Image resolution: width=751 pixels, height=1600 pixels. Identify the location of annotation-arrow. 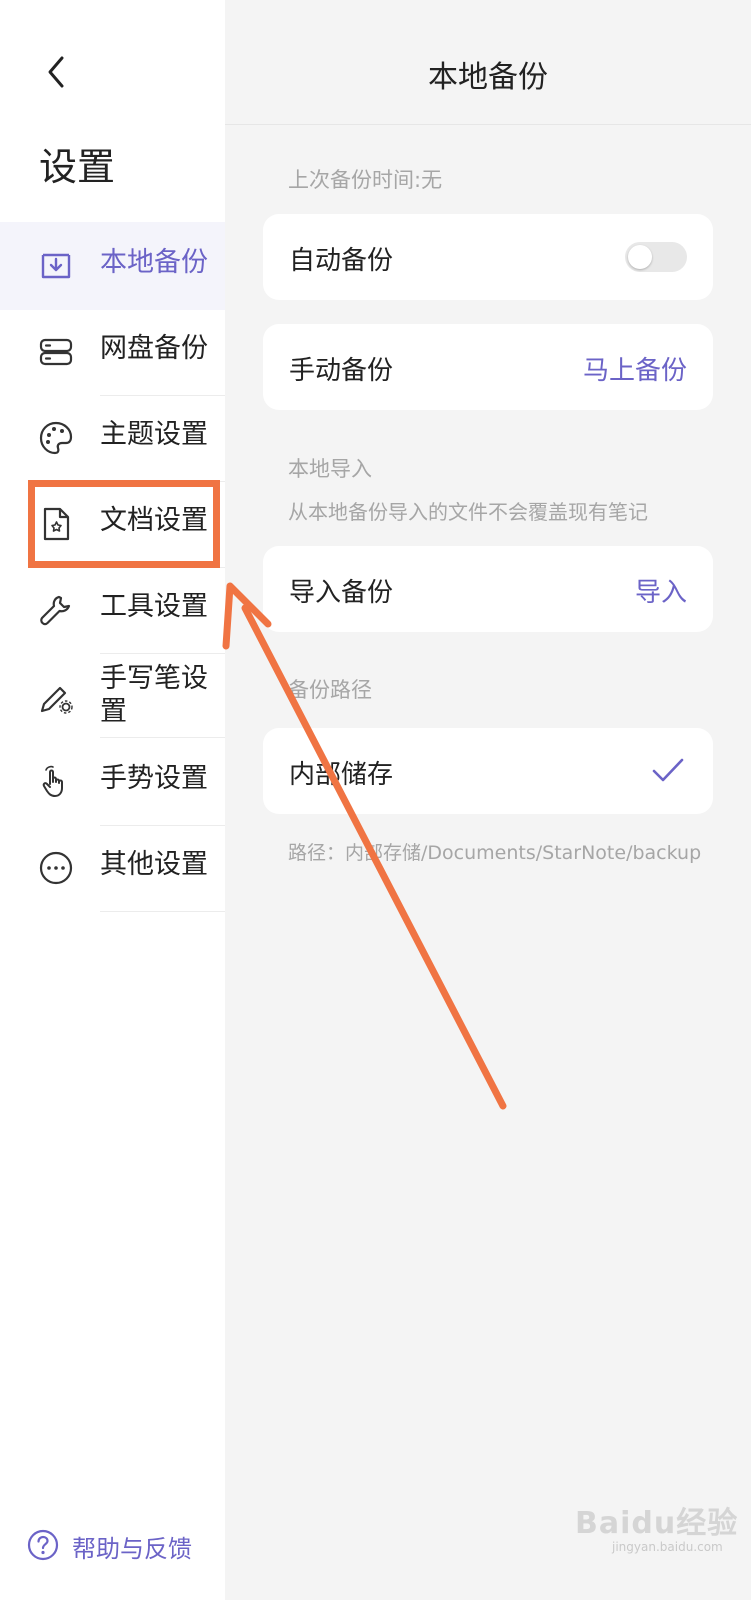
(364, 846).